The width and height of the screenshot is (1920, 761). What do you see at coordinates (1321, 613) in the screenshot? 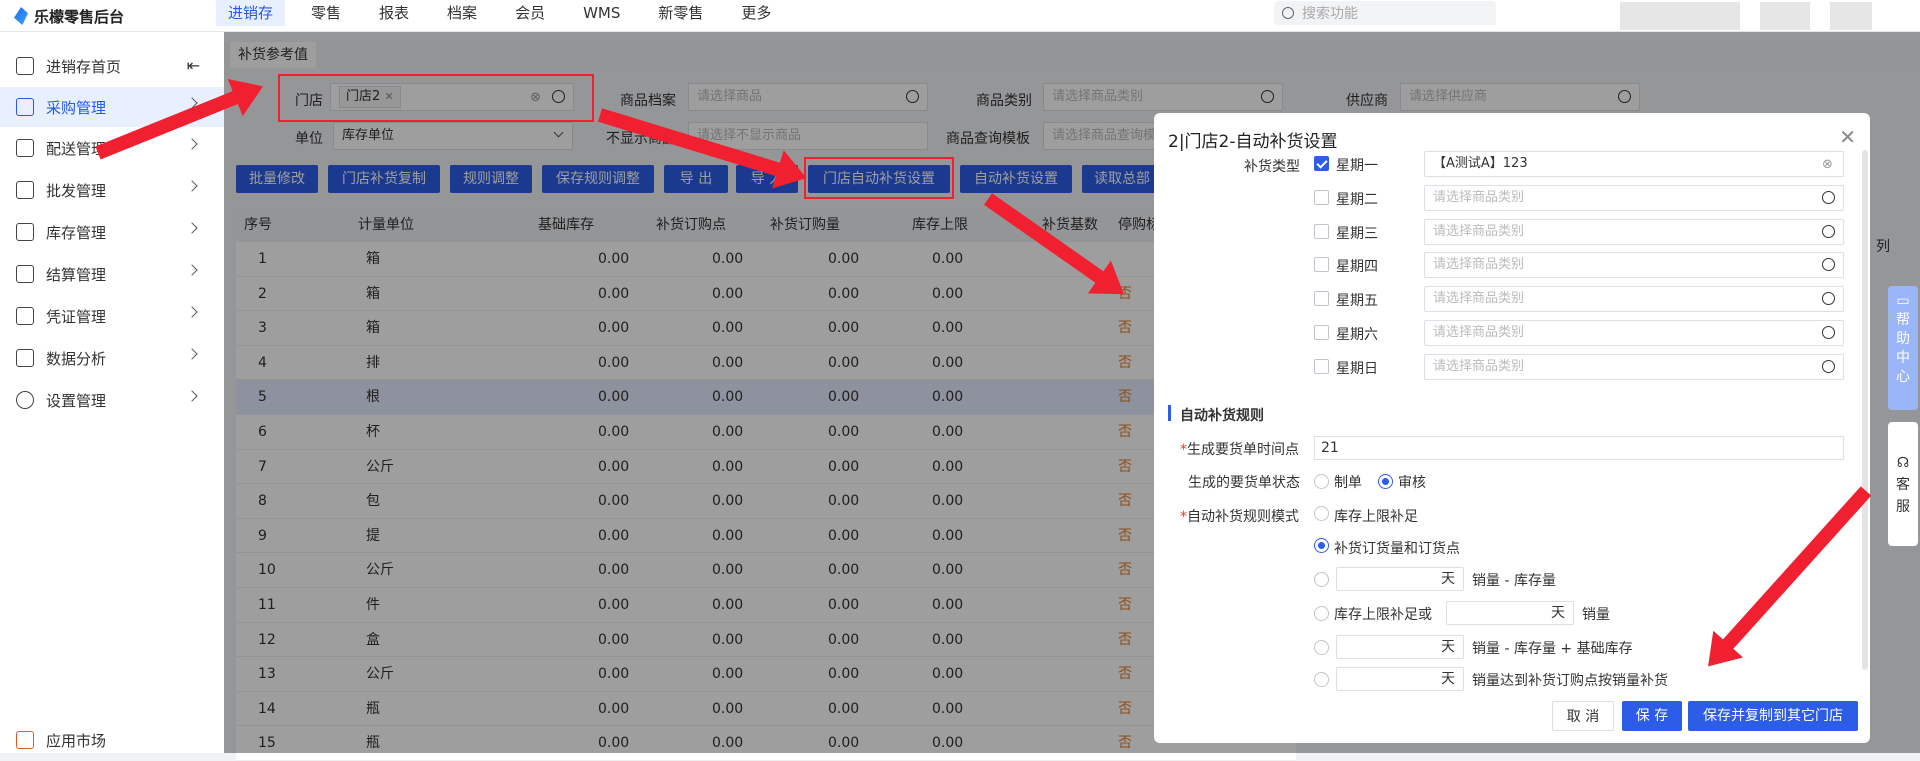
I see `formula2-radio` at bounding box center [1321, 613].